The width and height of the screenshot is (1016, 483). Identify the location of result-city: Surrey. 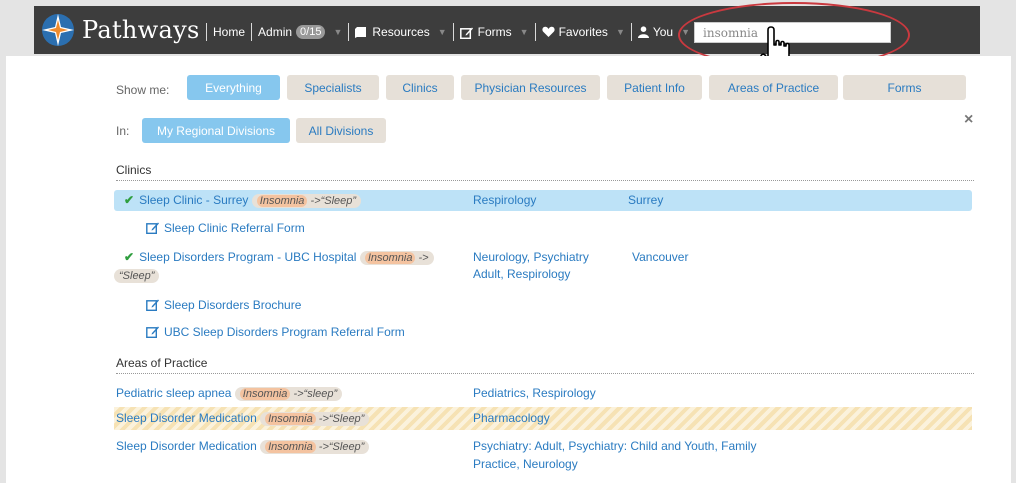
(645, 200).